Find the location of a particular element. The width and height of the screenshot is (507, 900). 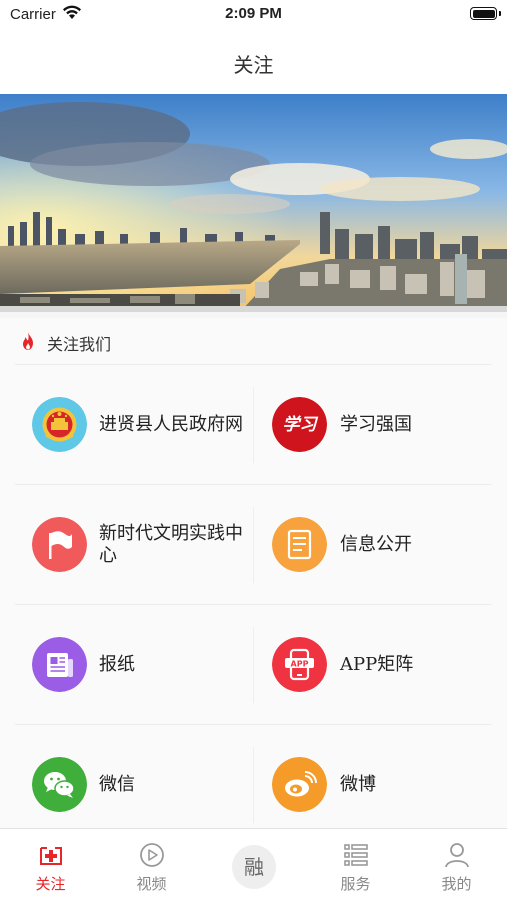

center-rong-label: 融 is located at coordinates (254, 867).